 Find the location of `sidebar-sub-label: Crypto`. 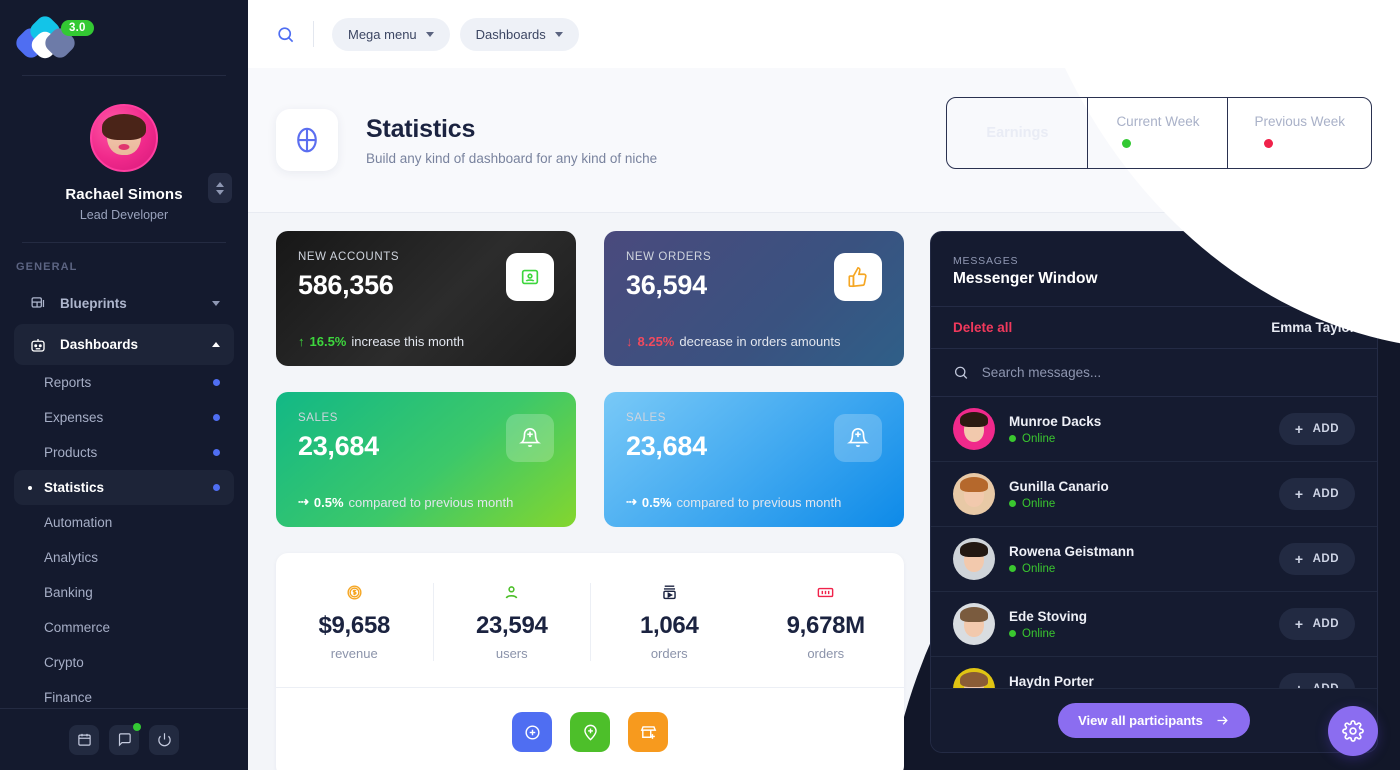

sidebar-sub-label: Crypto is located at coordinates (64, 662).